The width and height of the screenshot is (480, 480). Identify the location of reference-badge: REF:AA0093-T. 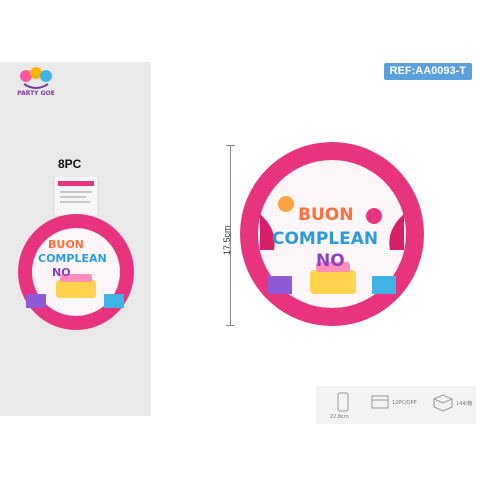
(427, 71).